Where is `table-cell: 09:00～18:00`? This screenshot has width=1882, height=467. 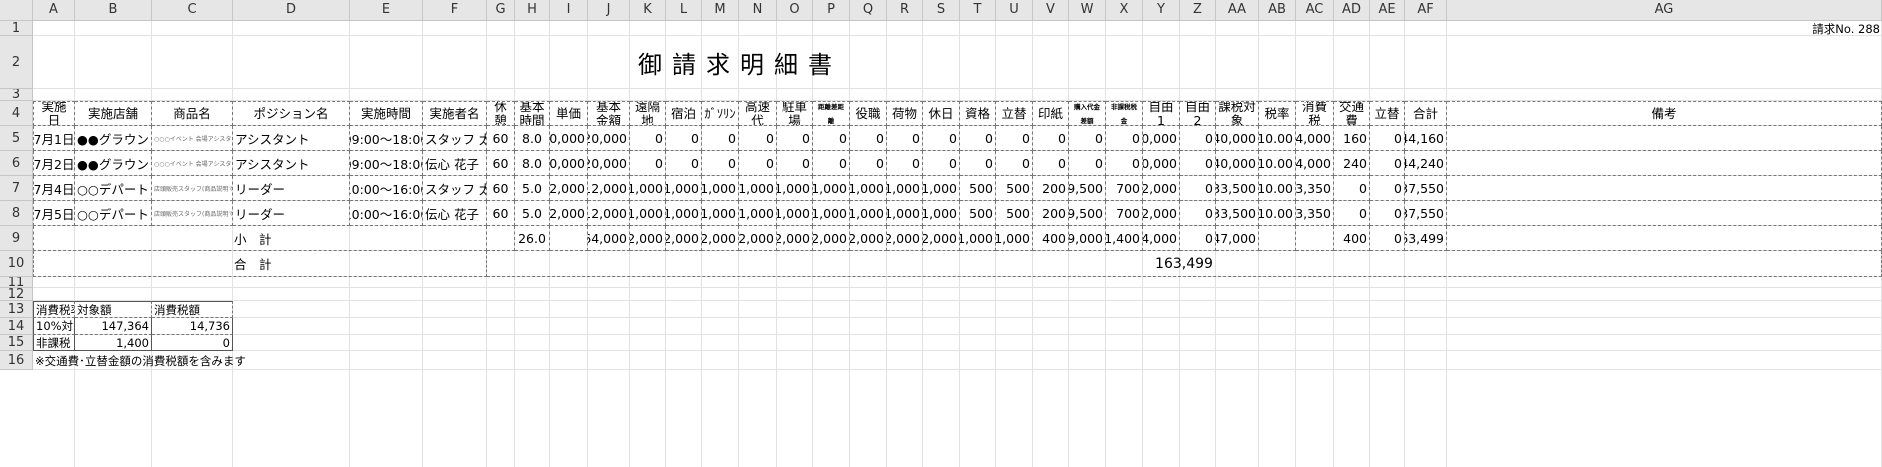
table-cell: 09:00～18:00 is located at coordinates (386, 138).